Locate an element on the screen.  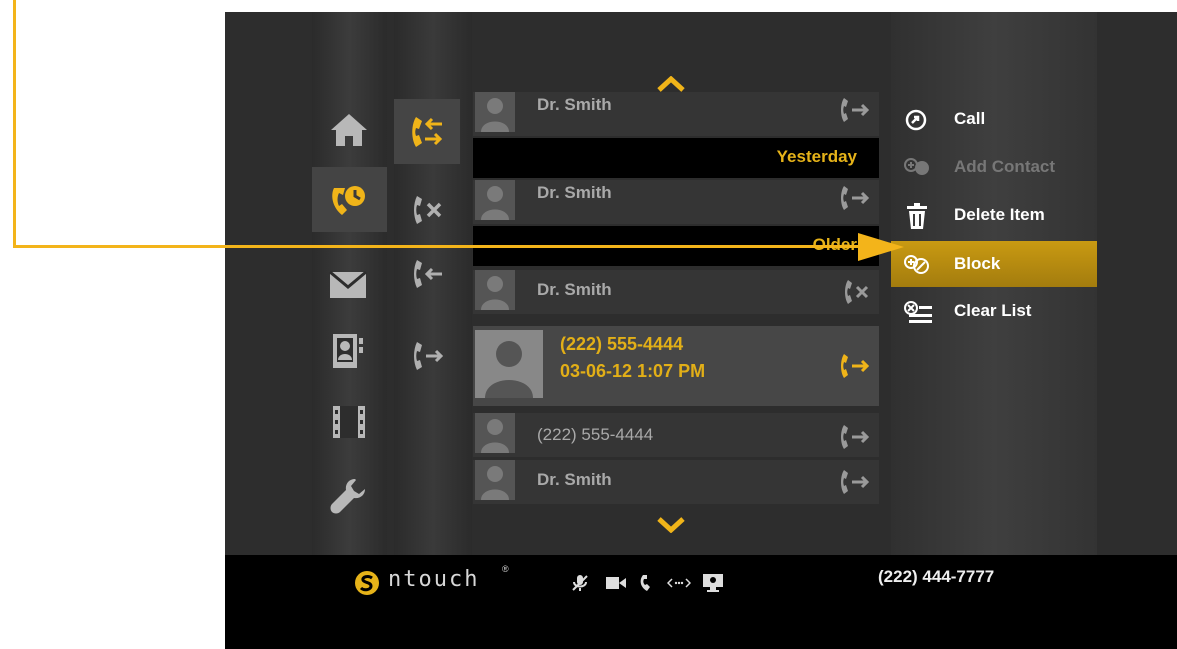
status-bar: ntouch ® (222) 444-7777 is located at coordinates (701, 602).